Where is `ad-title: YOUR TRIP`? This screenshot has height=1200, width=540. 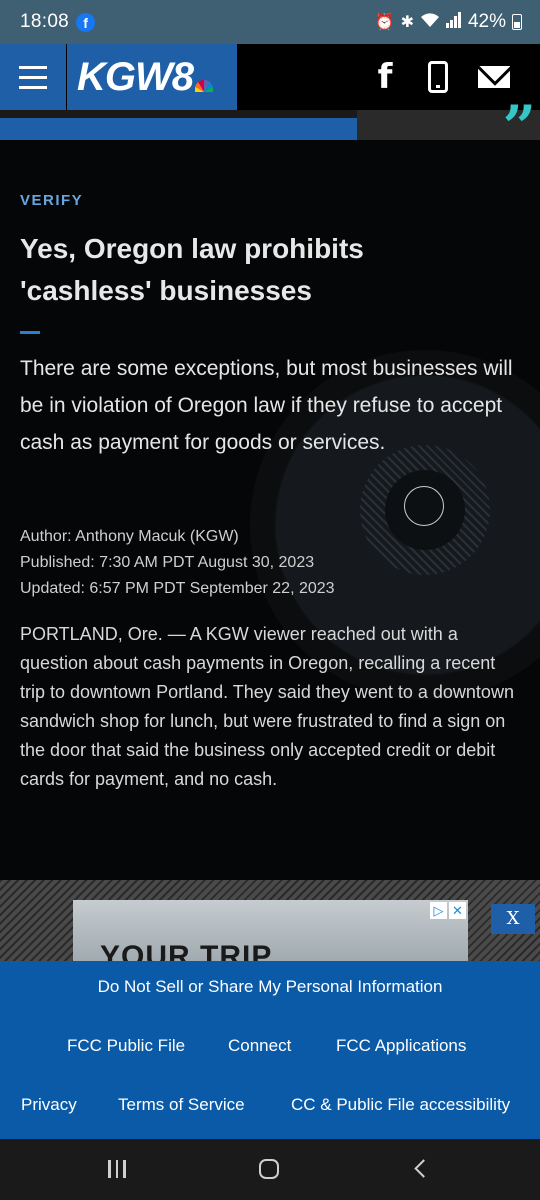
ad-title: YOUR TRIP is located at coordinates (186, 951).